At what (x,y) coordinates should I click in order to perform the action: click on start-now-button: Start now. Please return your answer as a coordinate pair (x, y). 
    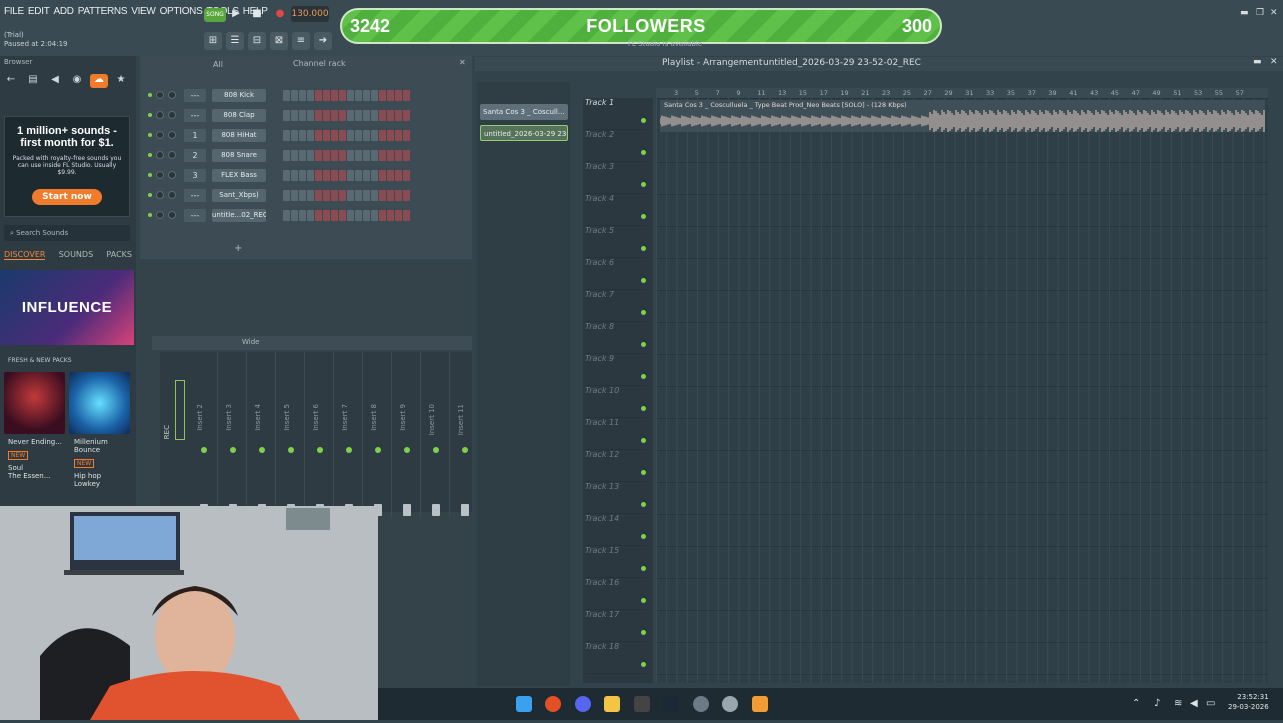
    Looking at the image, I should click on (67, 197).